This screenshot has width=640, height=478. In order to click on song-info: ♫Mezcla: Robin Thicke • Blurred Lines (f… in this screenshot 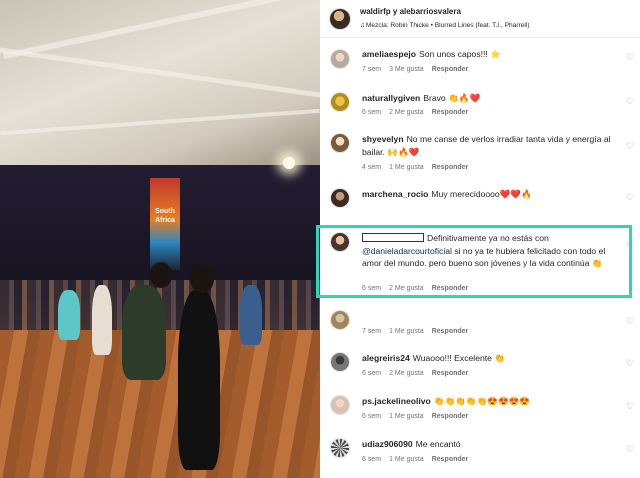, I will do `click(445, 25)`.